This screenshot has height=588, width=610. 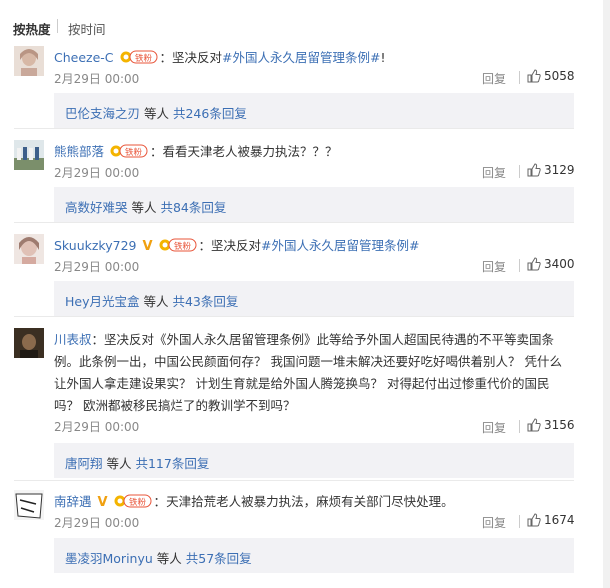 I want to click on reply-user-link: 巴伦支海之刃, so click(x=102, y=113).